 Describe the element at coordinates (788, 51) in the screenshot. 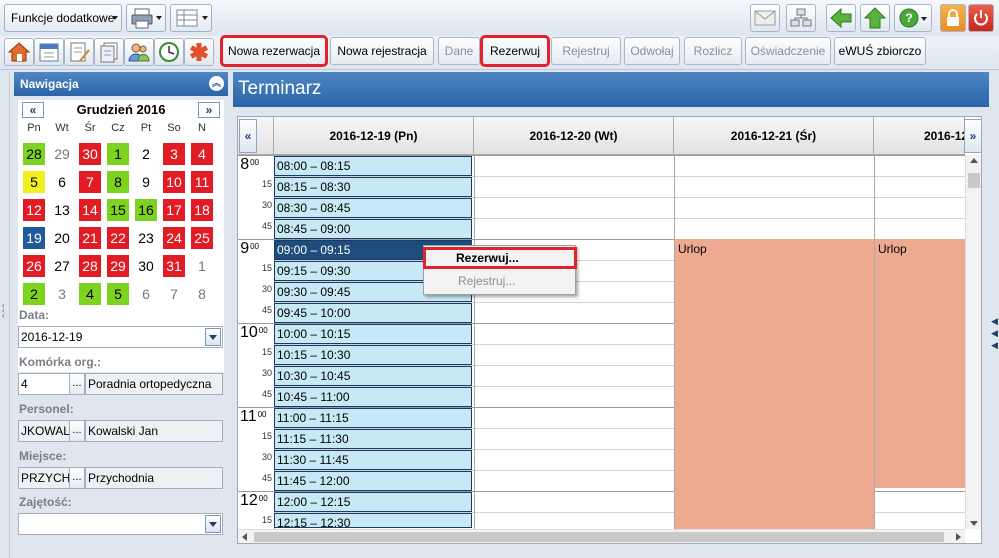

I see `oswiadczenie-button: Oświadczenie` at that location.